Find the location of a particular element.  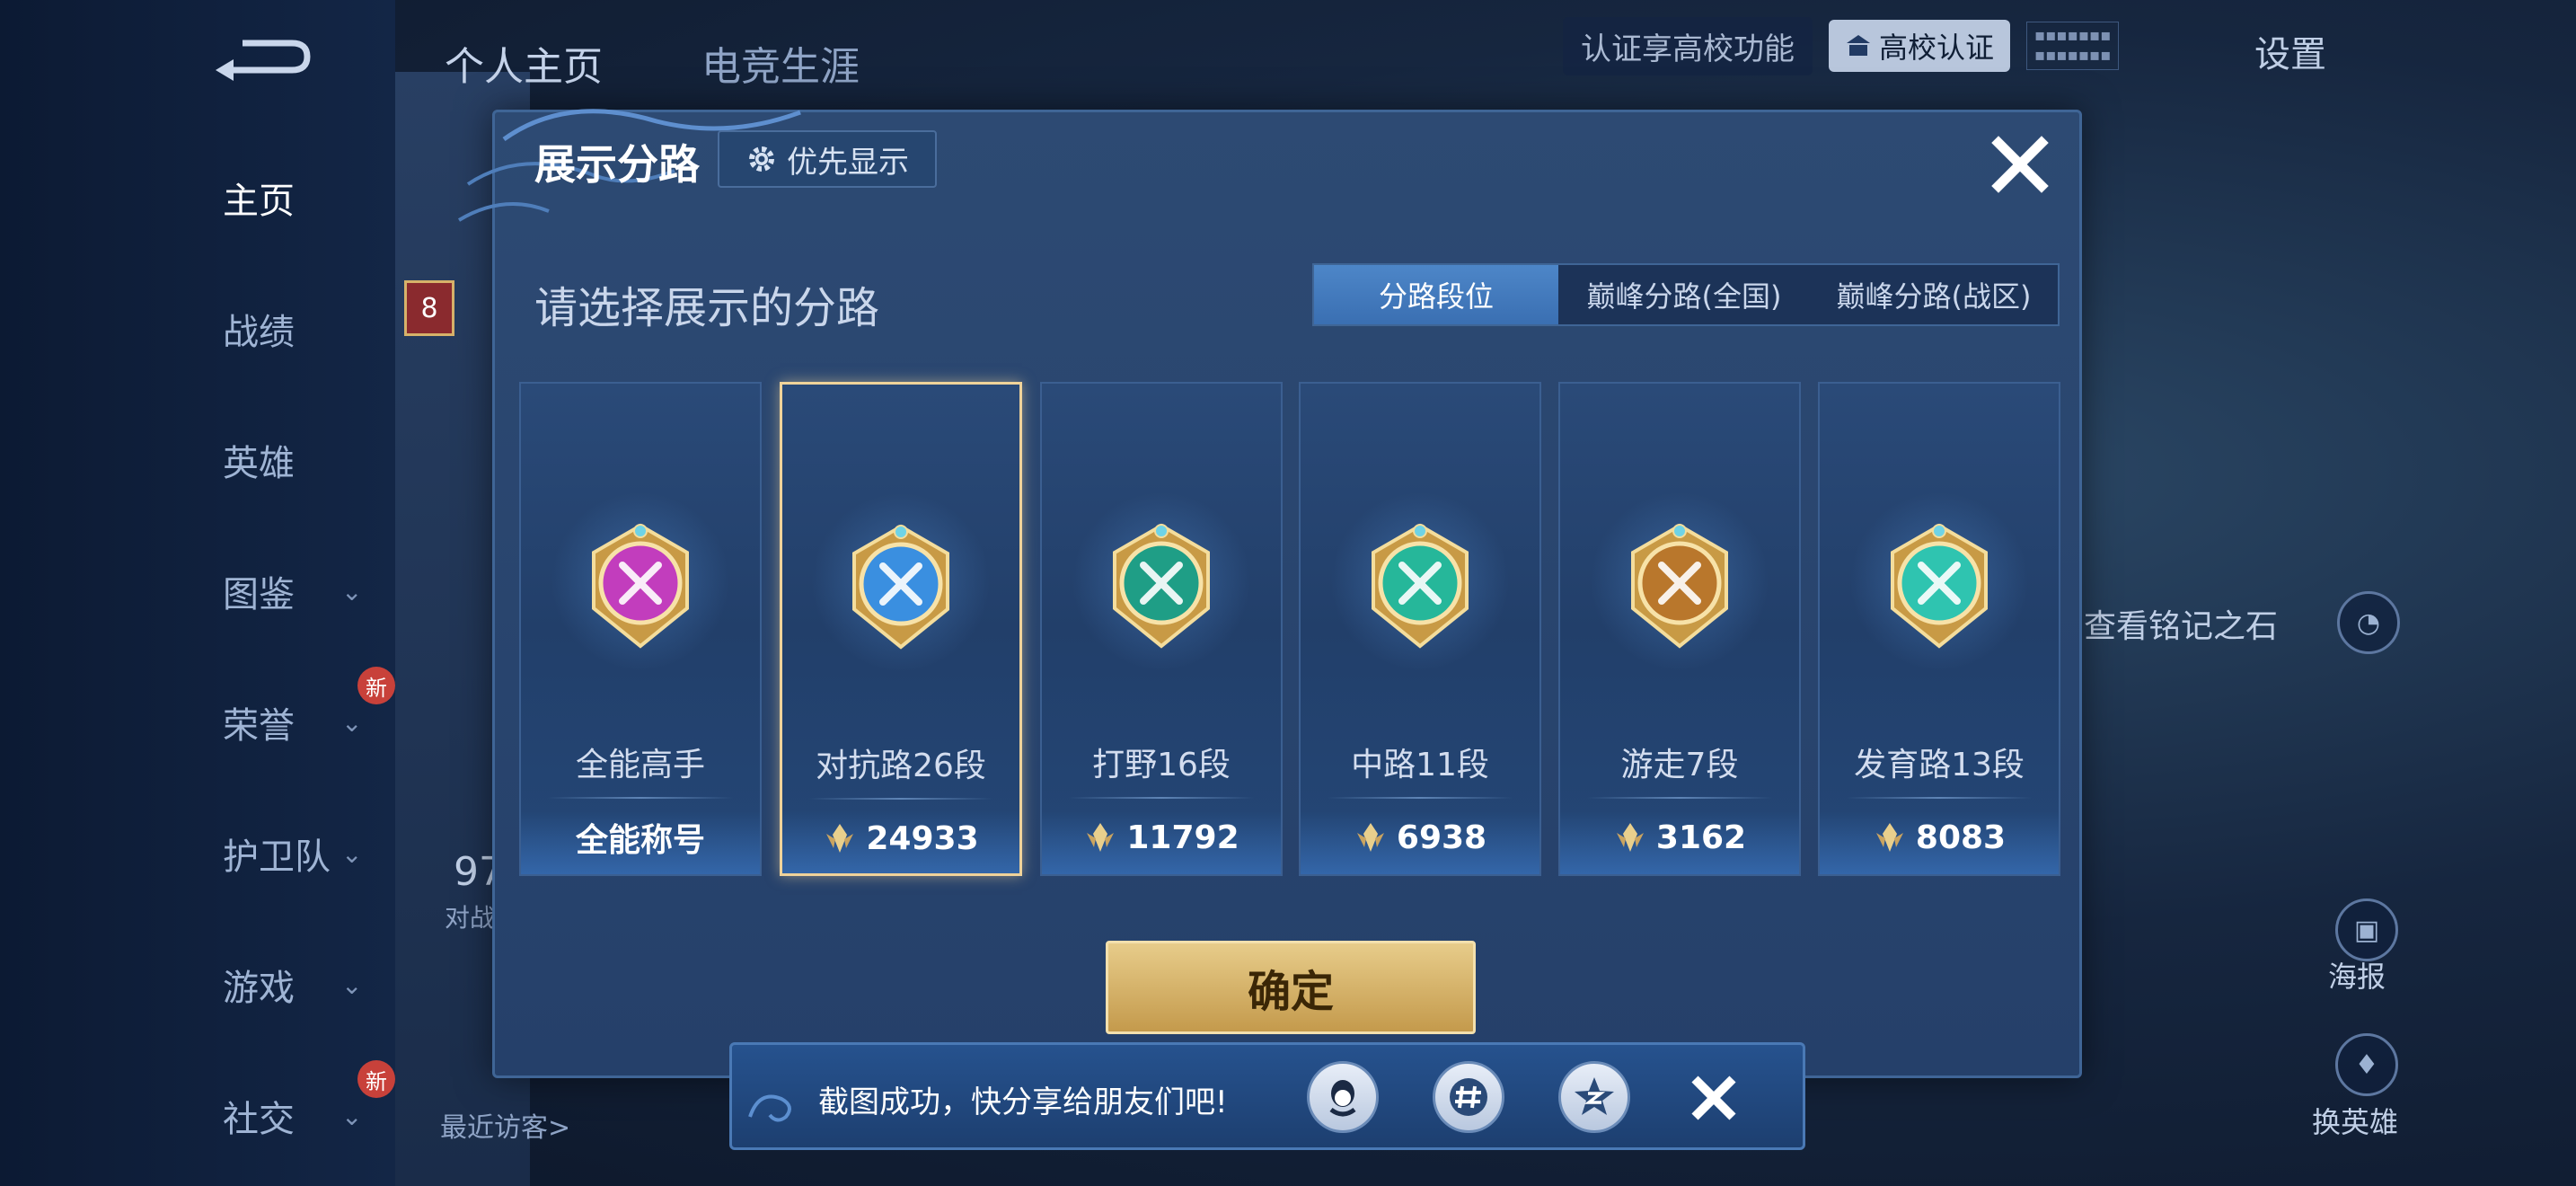

sidebar-item-label: 图鉴 is located at coordinates (259, 594).